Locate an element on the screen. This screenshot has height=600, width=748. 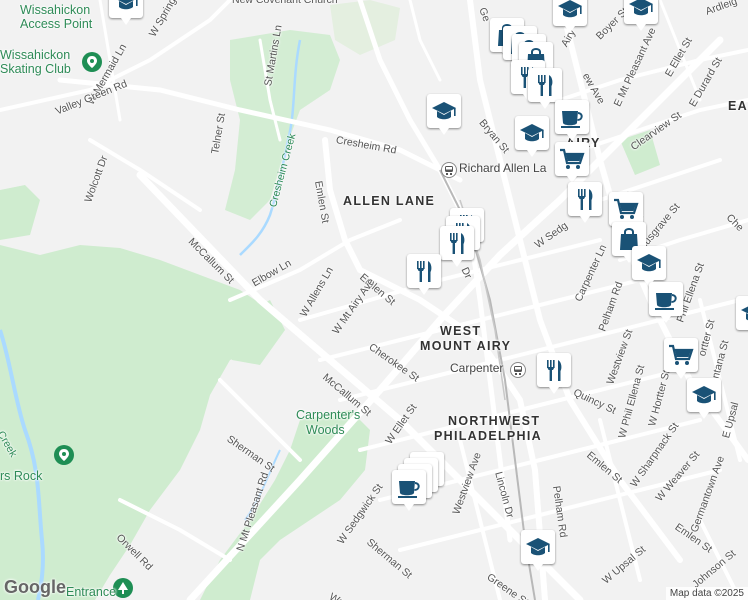
park-label-skating-2: Skating Club is located at coordinates (35, 69).